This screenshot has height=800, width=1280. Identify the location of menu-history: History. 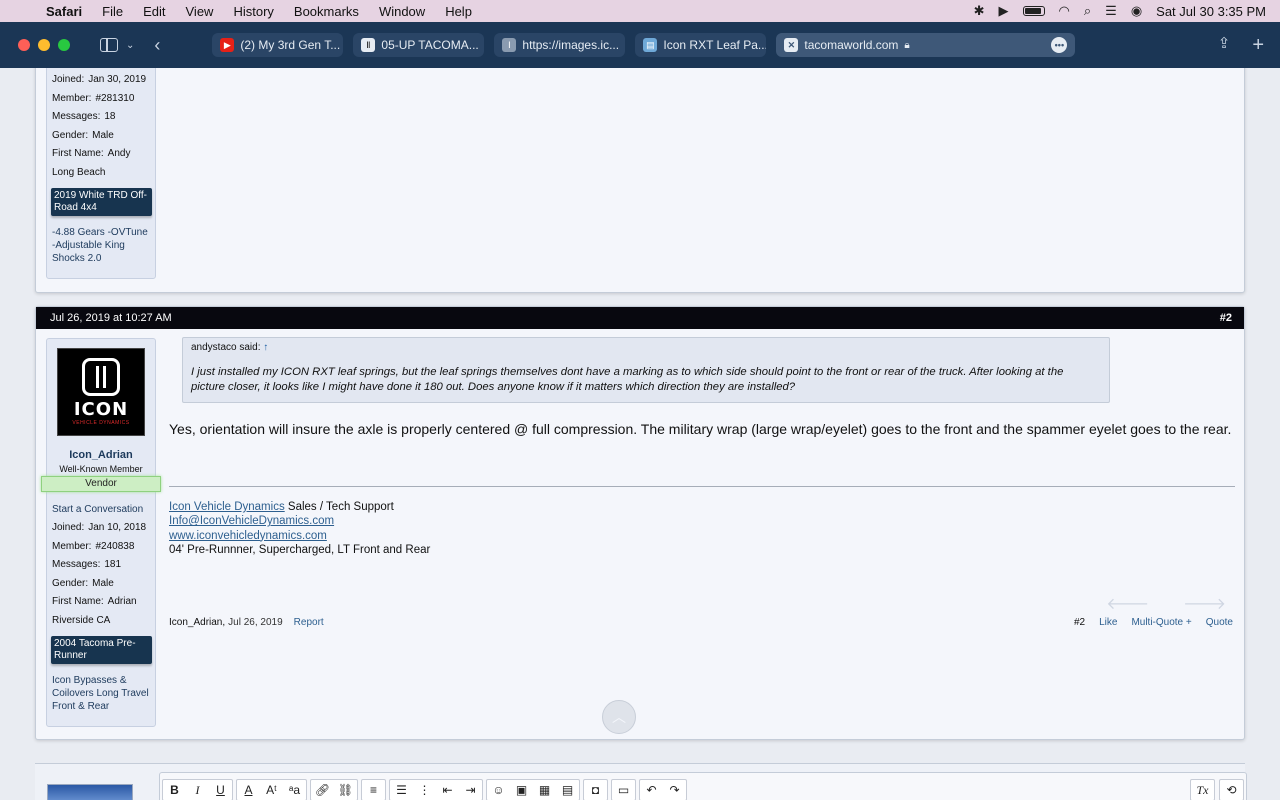
(253, 11).